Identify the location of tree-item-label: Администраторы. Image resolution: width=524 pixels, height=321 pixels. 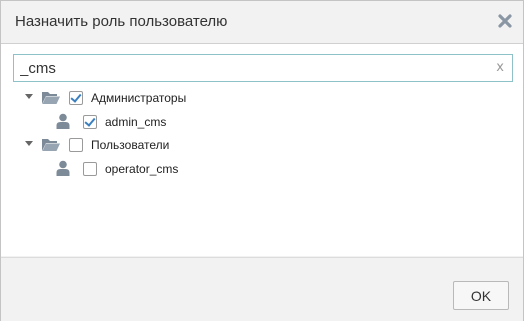
(139, 98).